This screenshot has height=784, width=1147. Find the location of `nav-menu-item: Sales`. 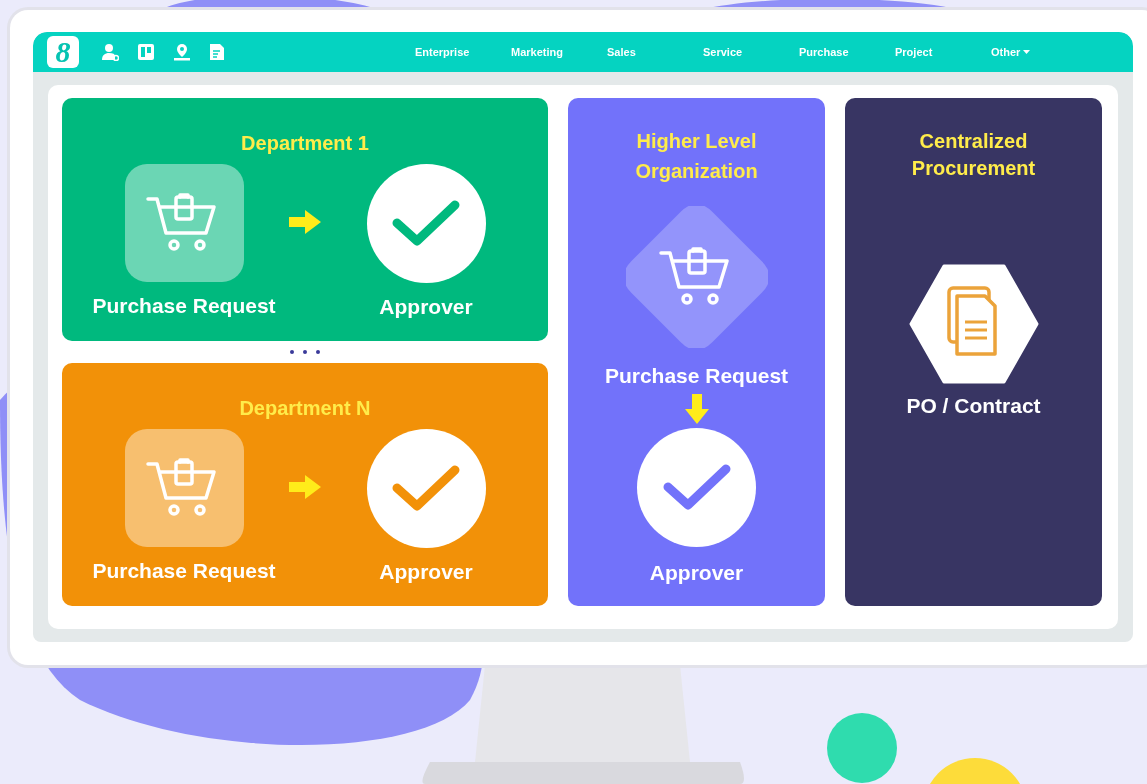

nav-menu-item: Sales is located at coordinates (645, 52).